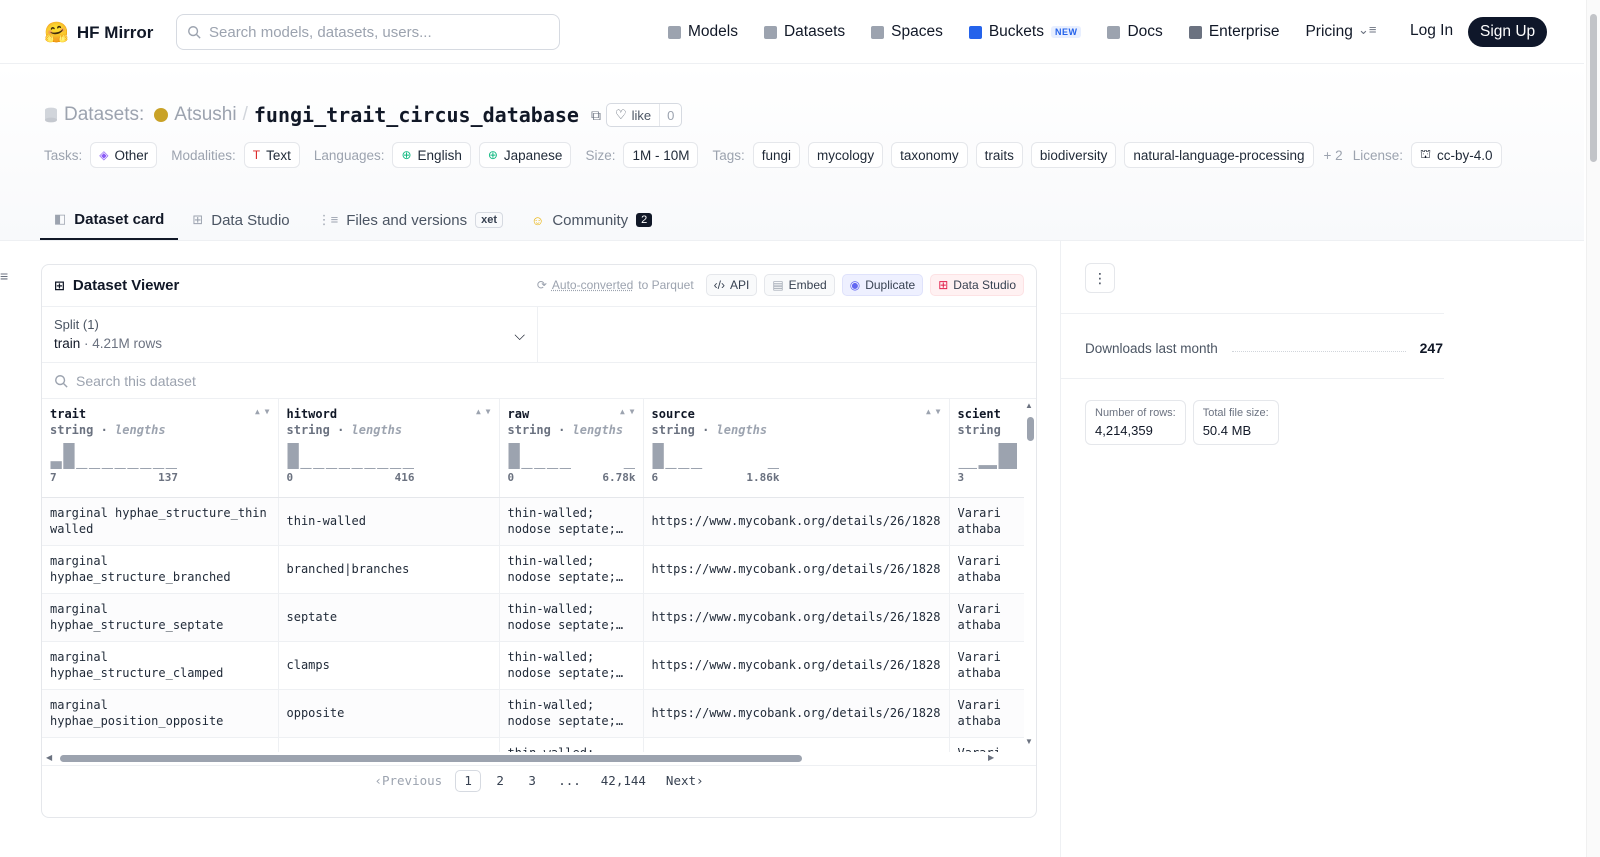  What do you see at coordinates (991, 757) in the screenshot?
I see `scroll-right-icon: ▶` at bounding box center [991, 757].